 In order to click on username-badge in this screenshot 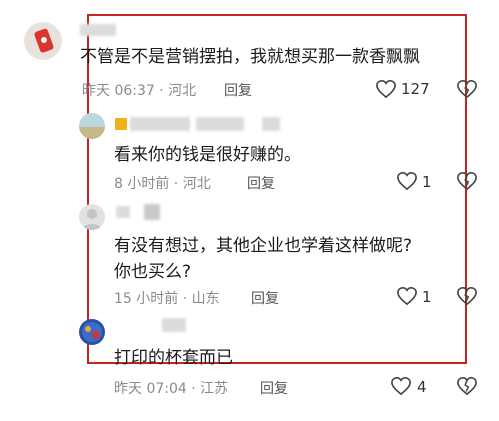, I will do `click(121, 124)`.